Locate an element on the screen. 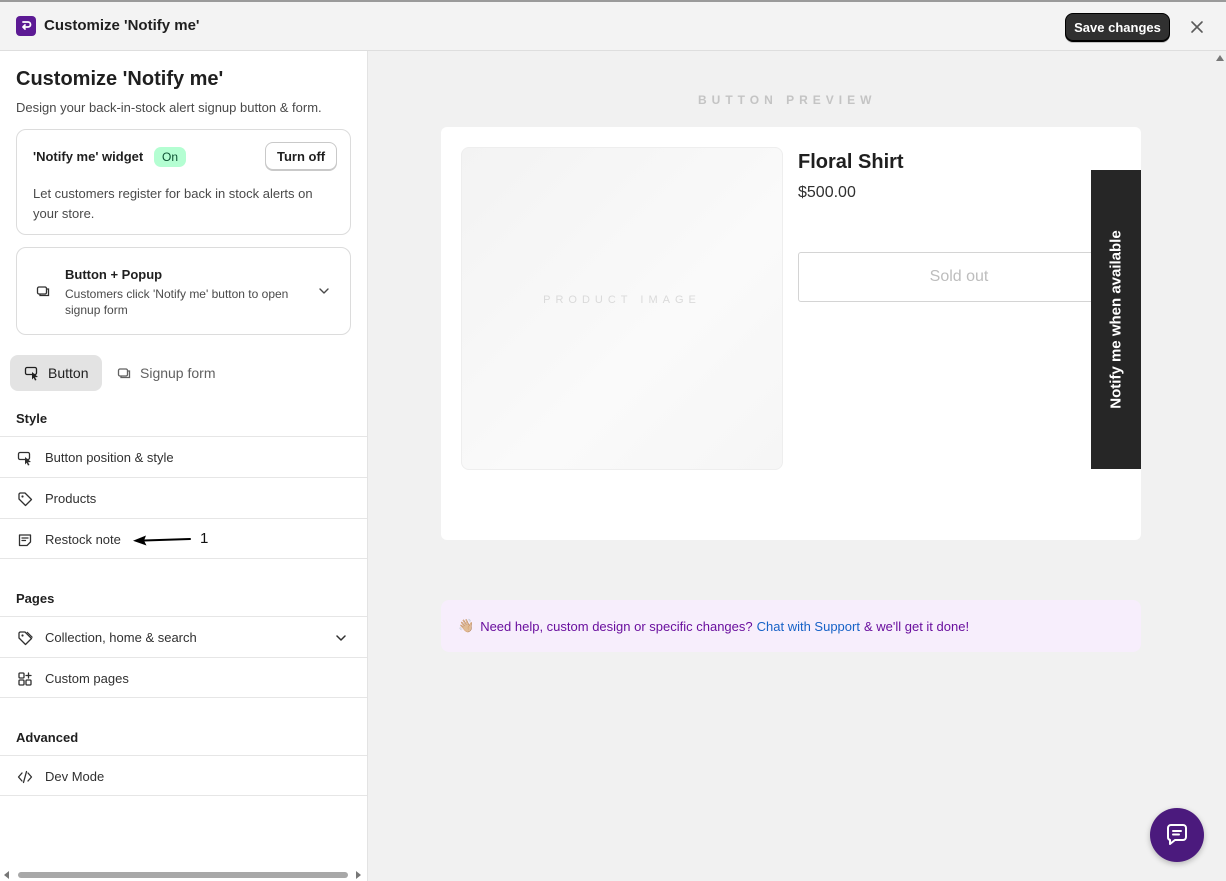 The image size is (1226, 881). annotation-number: 1 is located at coordinates (204, 538).